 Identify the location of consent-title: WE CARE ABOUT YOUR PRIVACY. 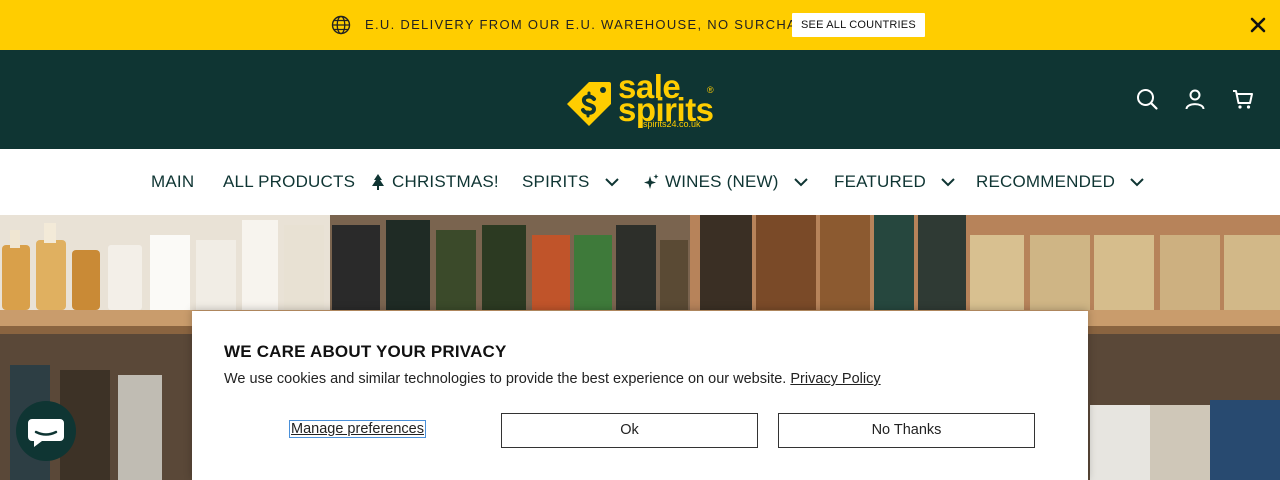
(365, 351).